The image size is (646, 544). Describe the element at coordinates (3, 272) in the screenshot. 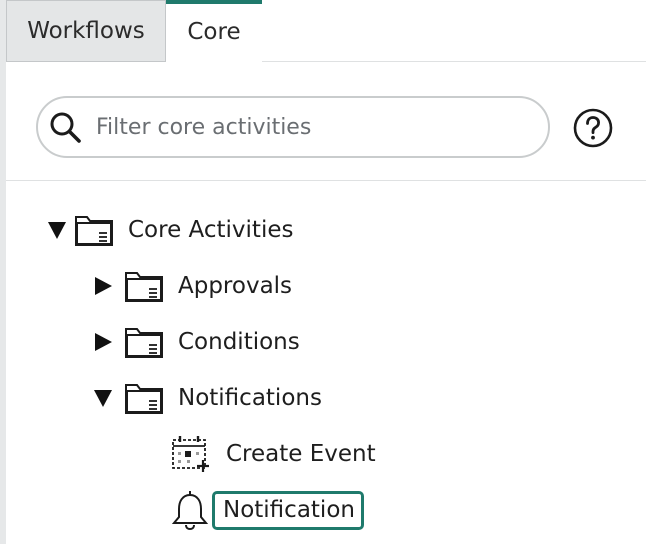

I see `left-edge-strip` at that location.